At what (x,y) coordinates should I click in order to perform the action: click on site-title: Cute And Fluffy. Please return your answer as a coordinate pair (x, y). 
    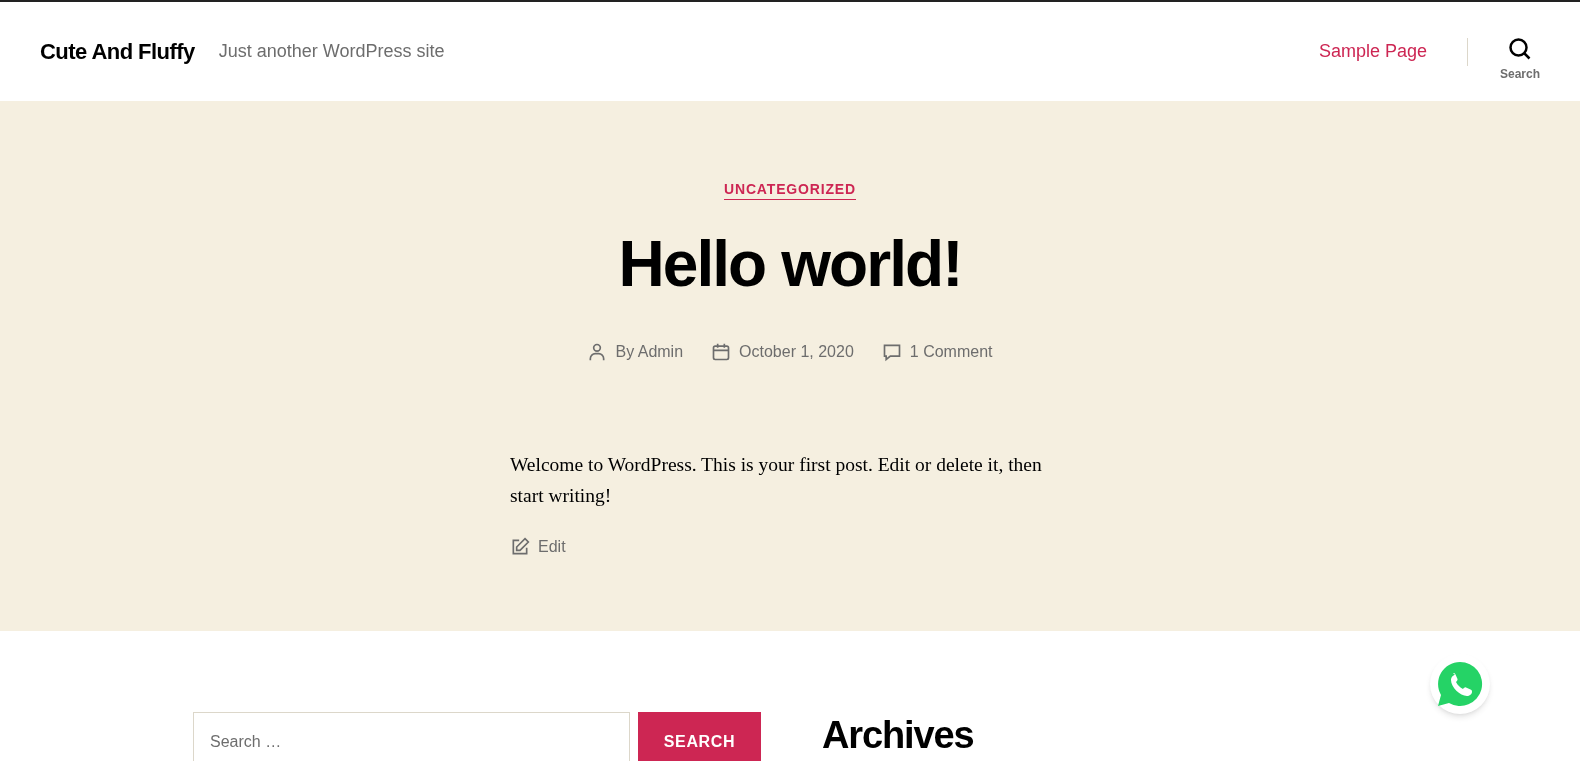
    Looking at the image, I should click on (117, 51).